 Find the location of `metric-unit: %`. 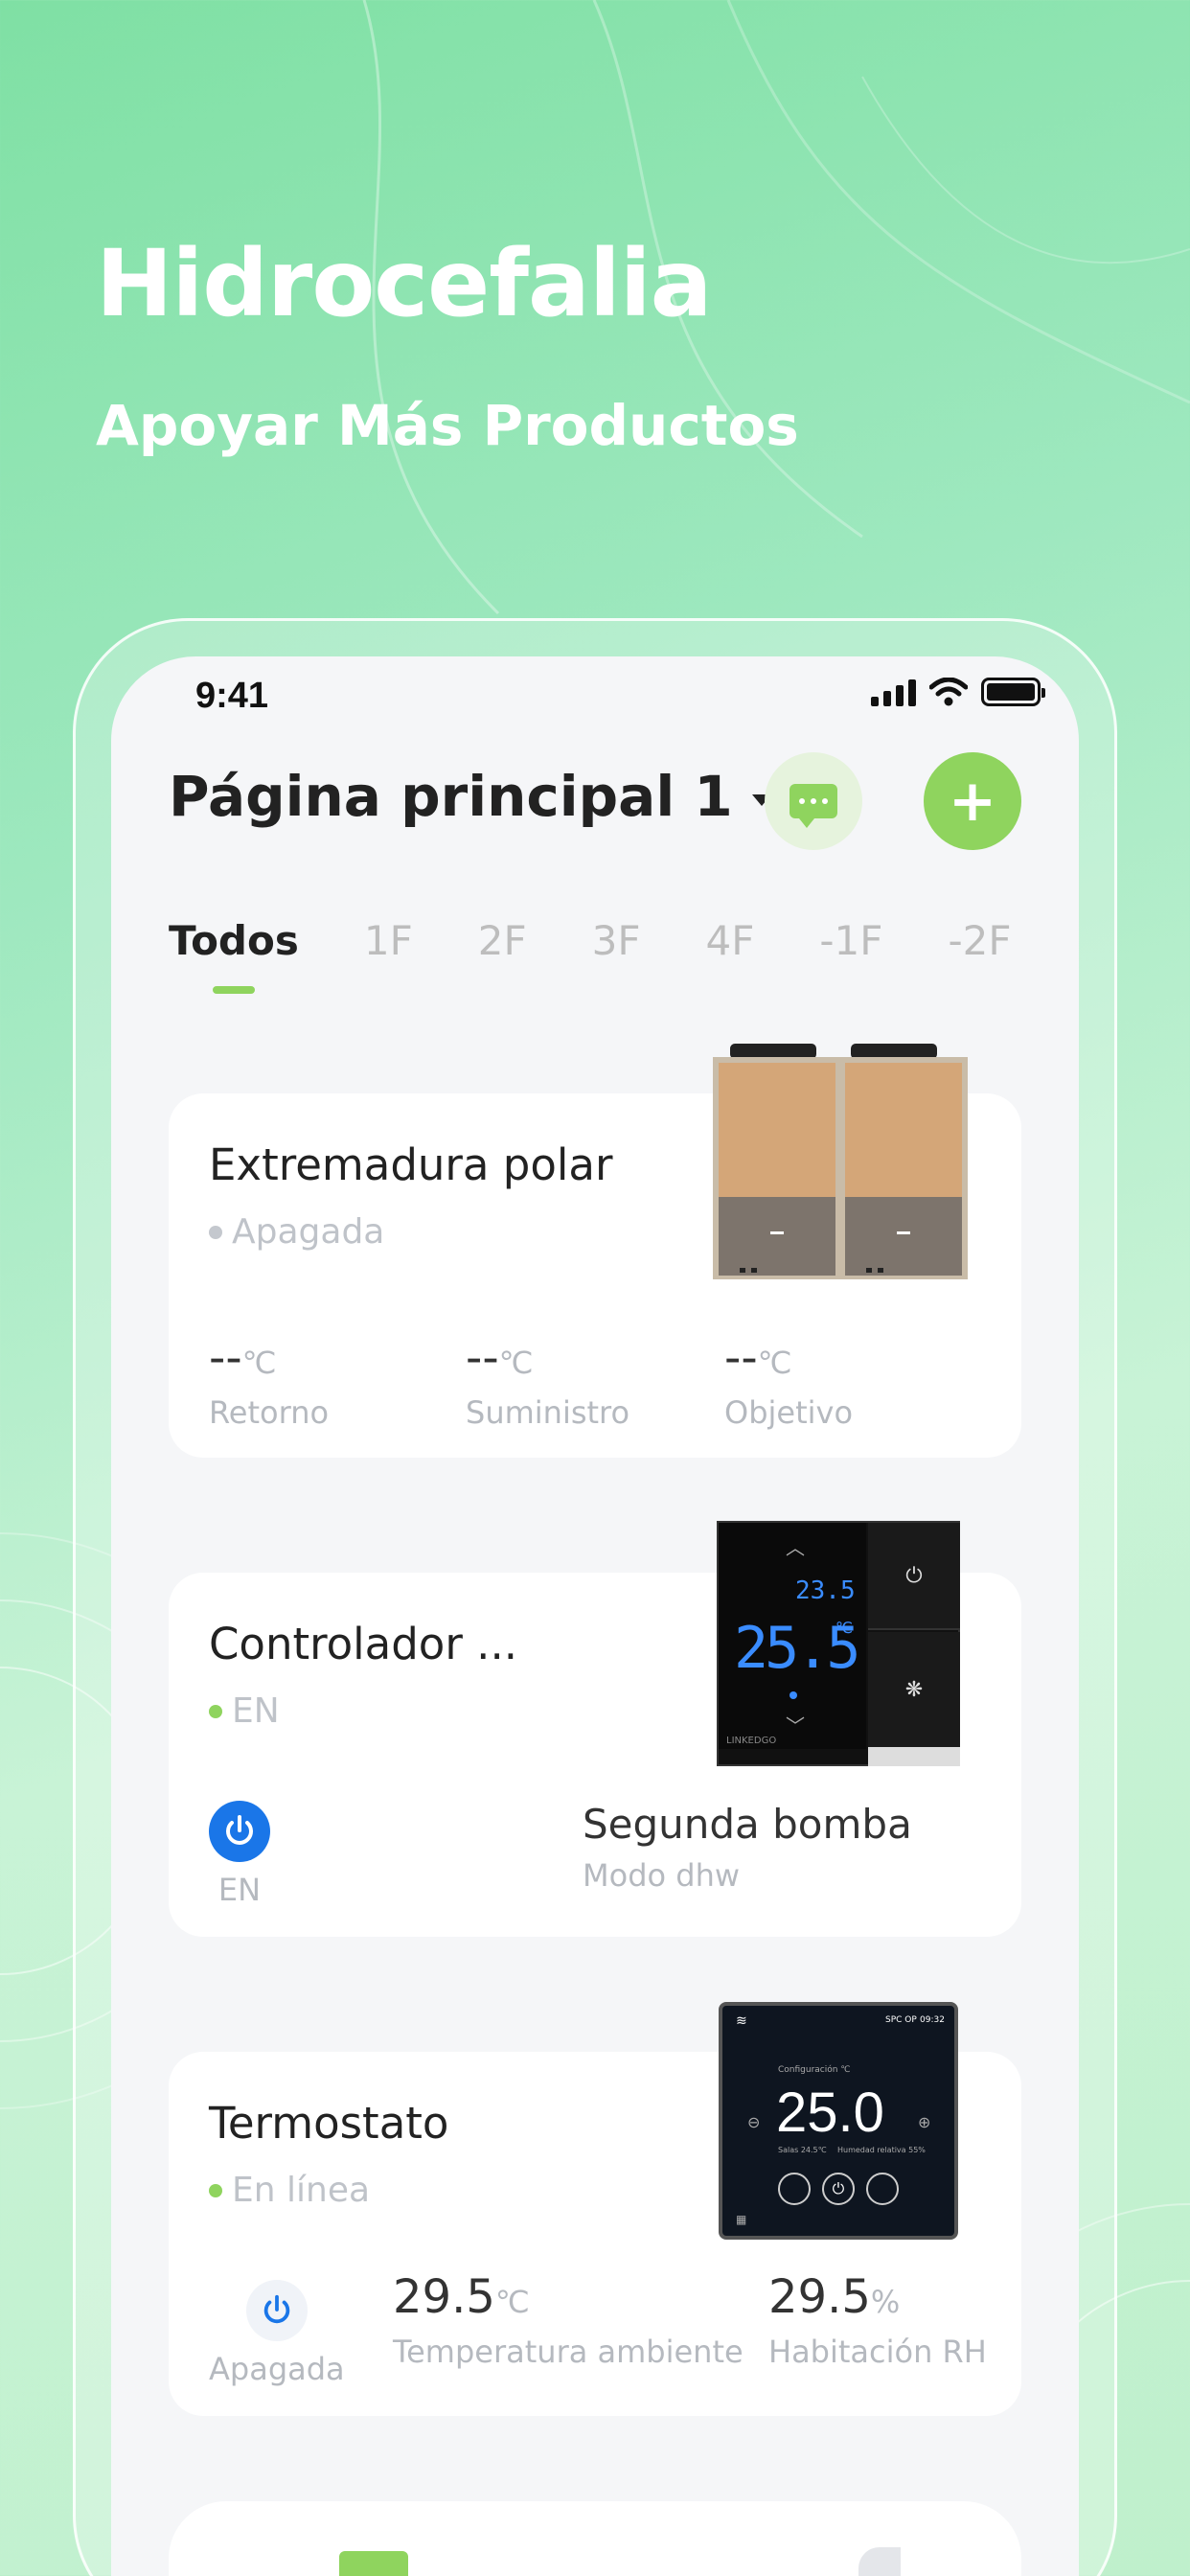

metric-unit: % is located at coordinates (886, 2302).